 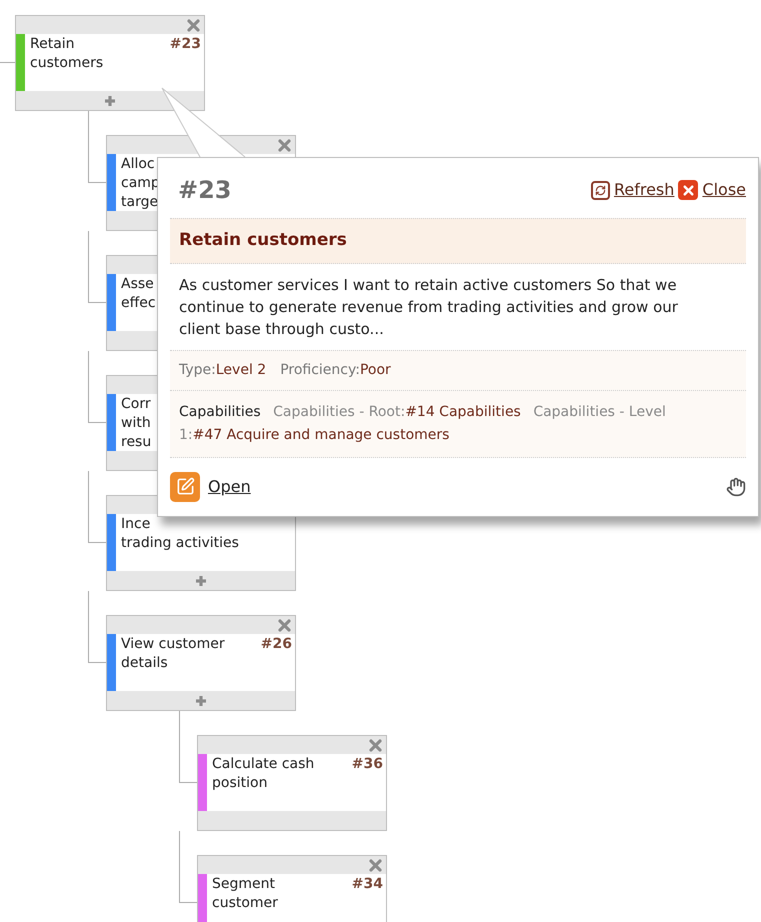 What do you see at coordinates (136, 423) in the screenshot?
I see `node-title: Corr with resu` at bounding box center [136, 423].